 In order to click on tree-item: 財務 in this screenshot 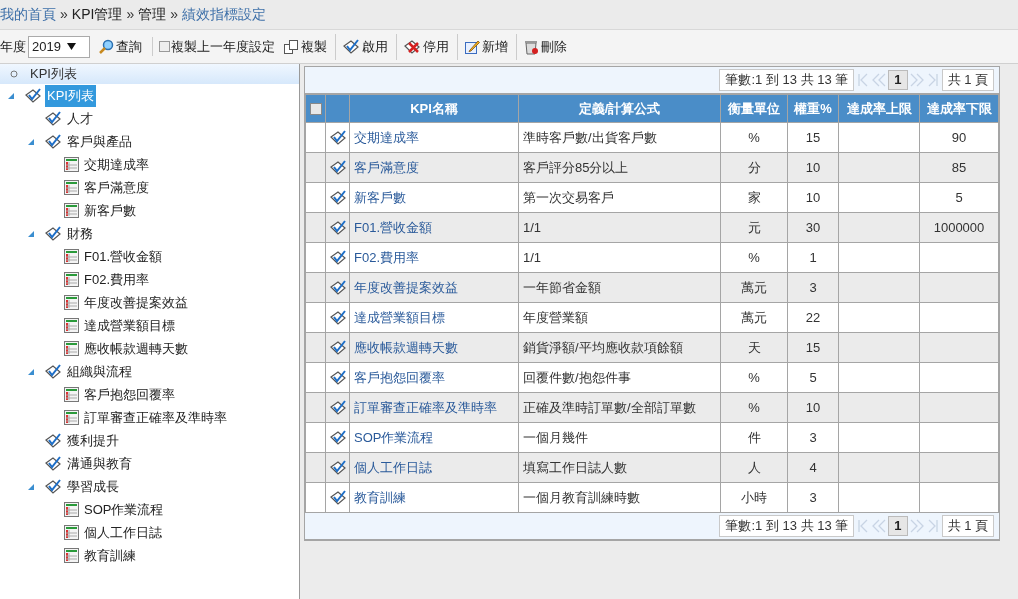, I will do `click(80, 233)`.